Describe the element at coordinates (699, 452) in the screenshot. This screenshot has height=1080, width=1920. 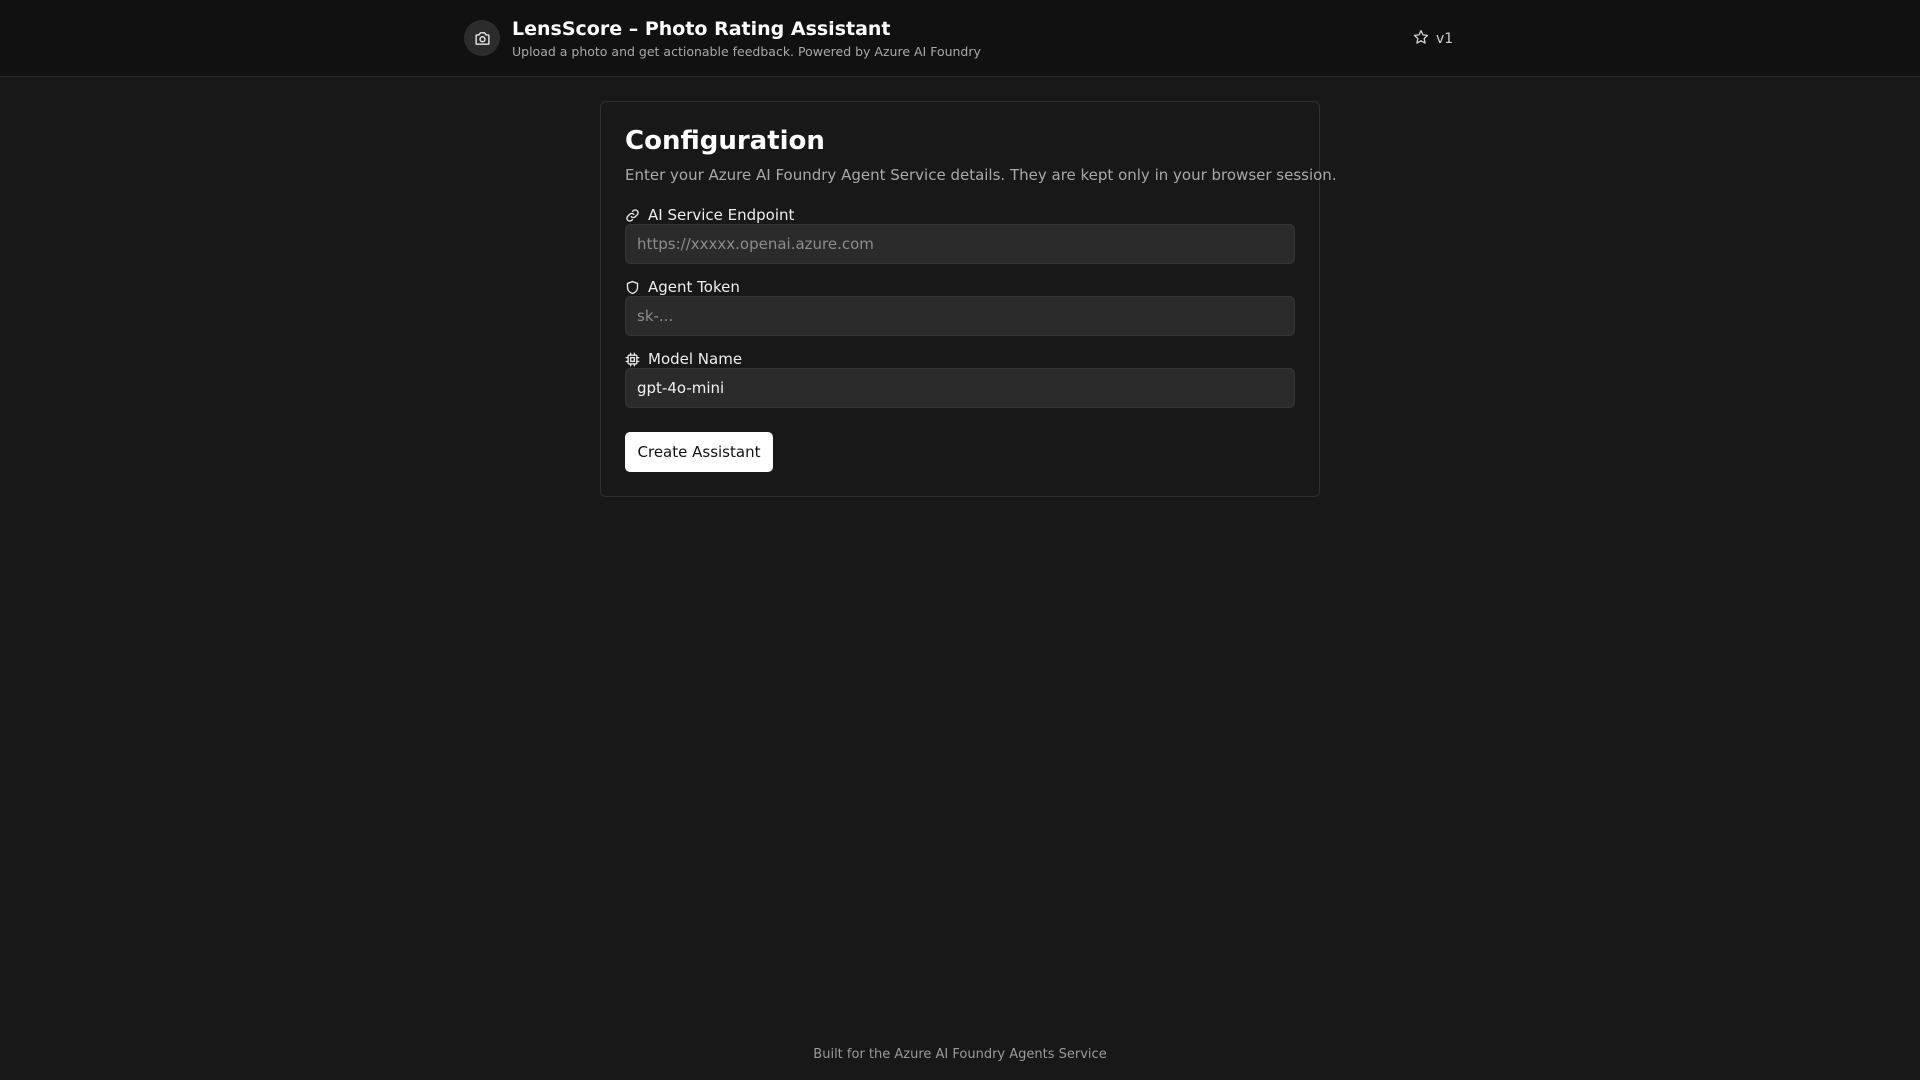
I see `create-assistant-button: Create Assistant` at that location.